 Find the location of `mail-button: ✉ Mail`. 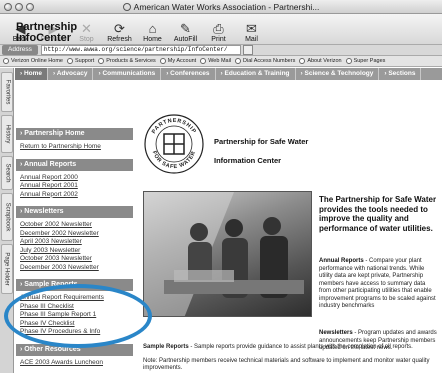

mail-button: ✉ Mail is located at coordinates (251, 30).